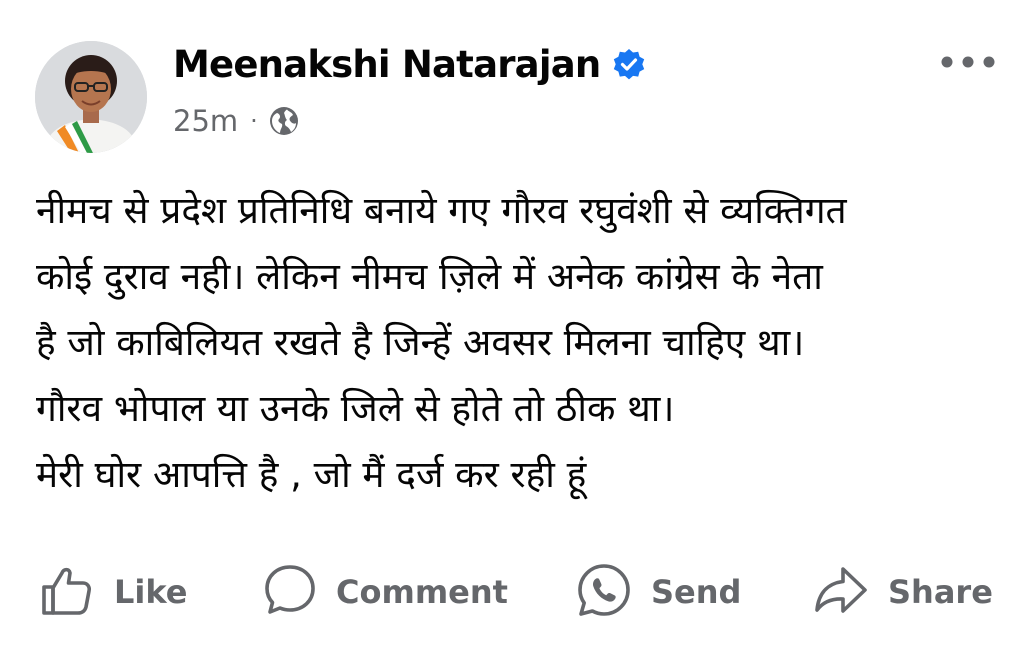 The image size is (1024, 651). I want to click on send-button: Send, so click(658, 592).